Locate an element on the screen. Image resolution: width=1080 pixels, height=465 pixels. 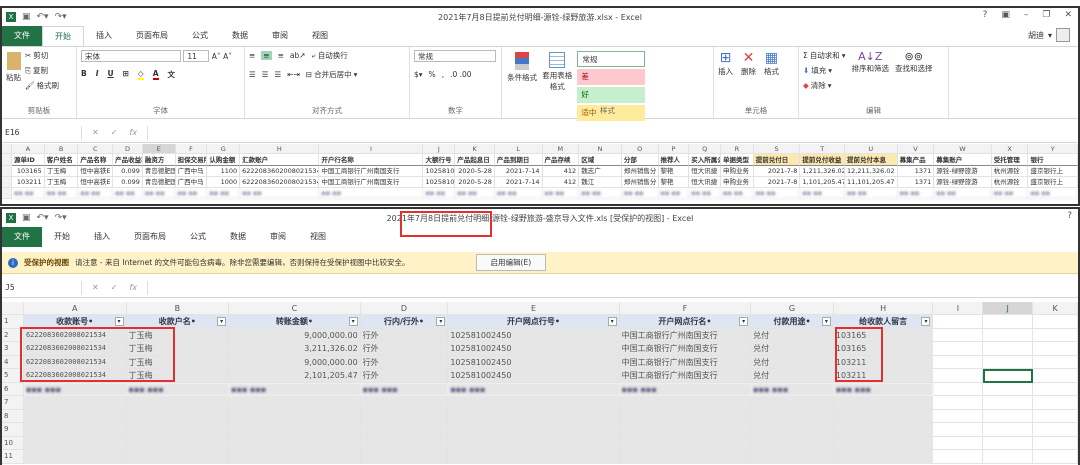
header-cell: 买入所属公司 is located at coordinates (705, 160).